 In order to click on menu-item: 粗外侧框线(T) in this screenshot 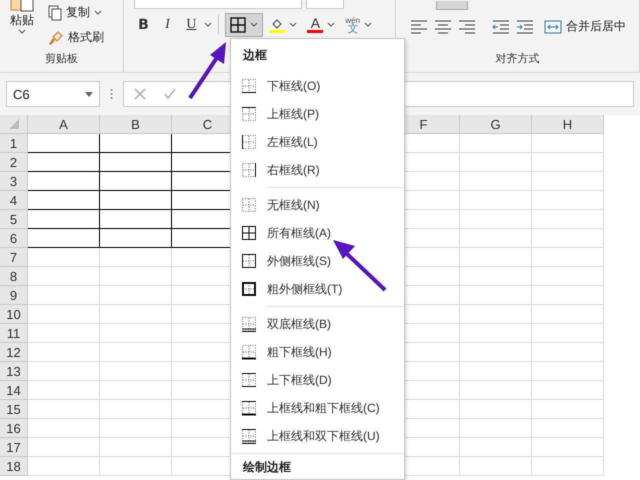, I will do `click(317, 289)`.